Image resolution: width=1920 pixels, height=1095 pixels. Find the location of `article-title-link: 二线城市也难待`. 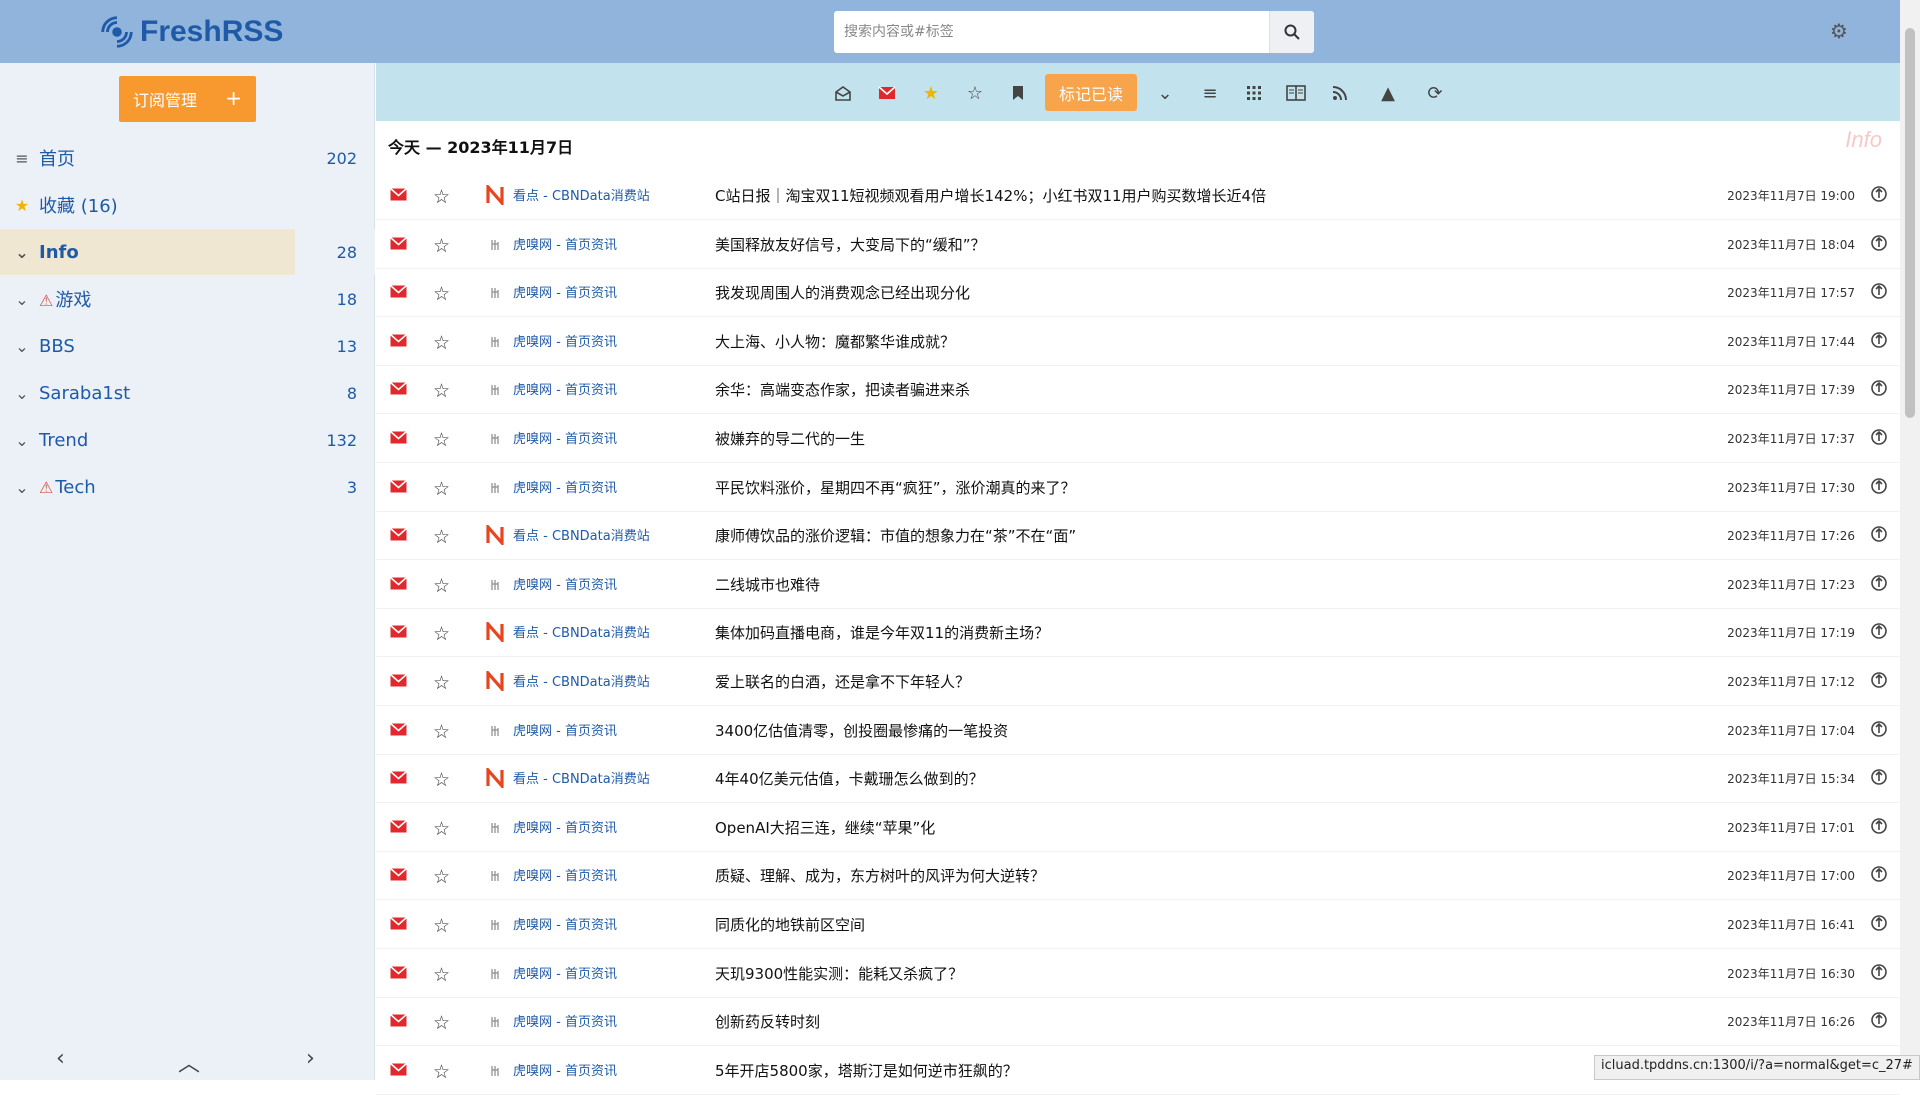

article-title-link: 二线城市也难待 is located at coordinates (767, 584).